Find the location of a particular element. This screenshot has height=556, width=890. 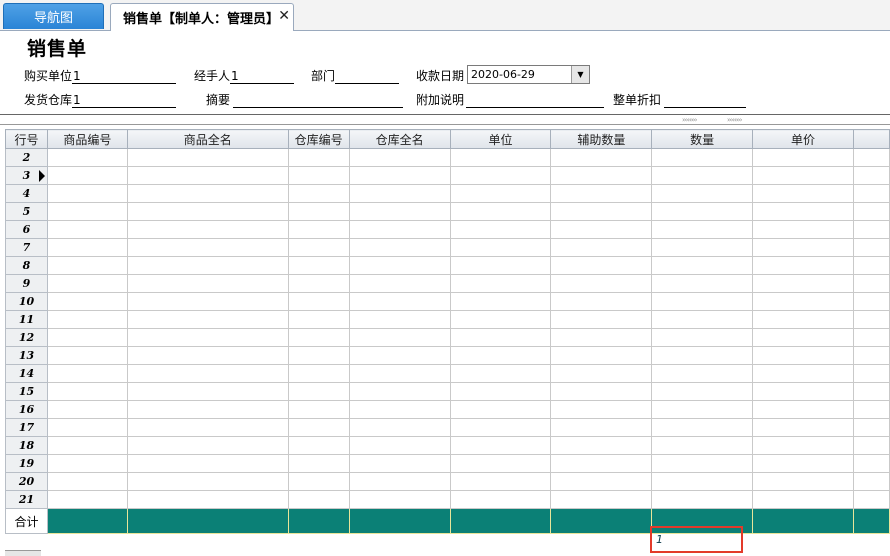

col-header-extra is located at coordinates (871, 139).